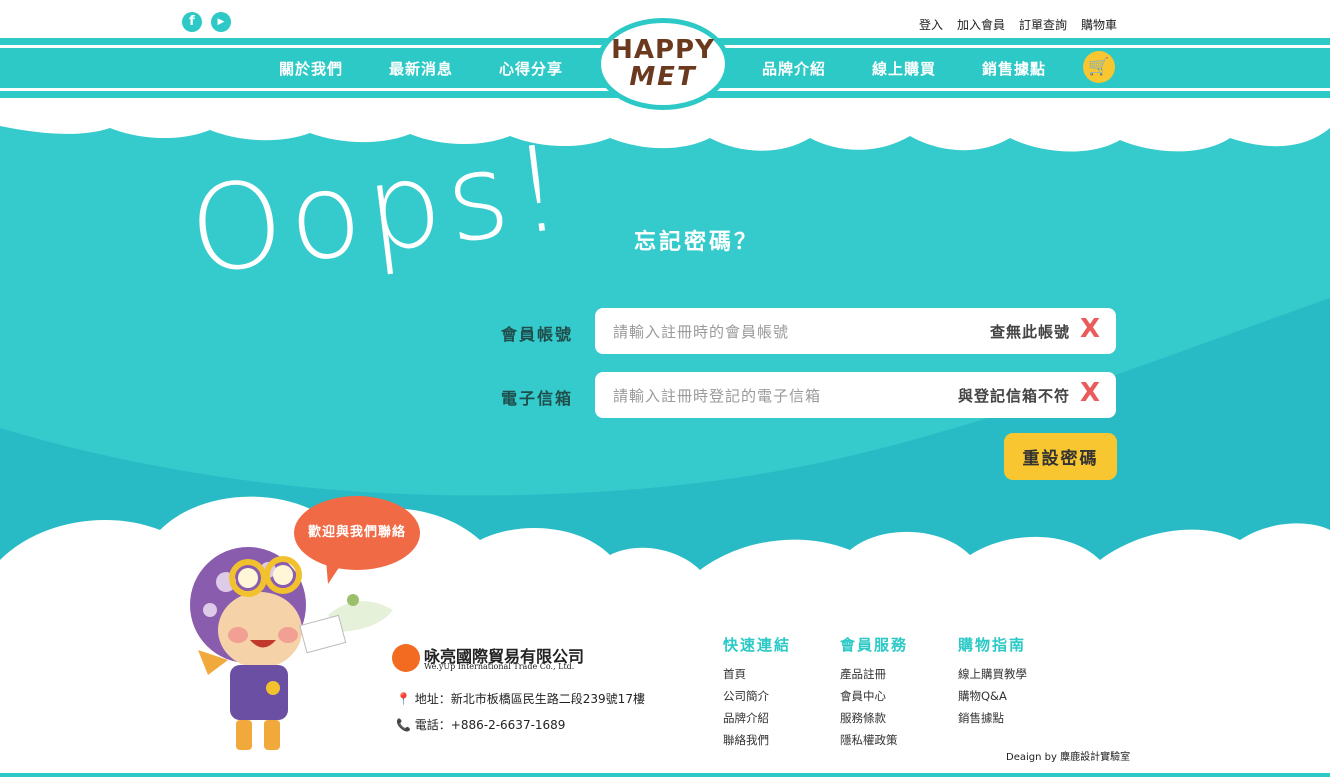  I want to click on nav-buy-online: 線上購買, so click(904, 68).